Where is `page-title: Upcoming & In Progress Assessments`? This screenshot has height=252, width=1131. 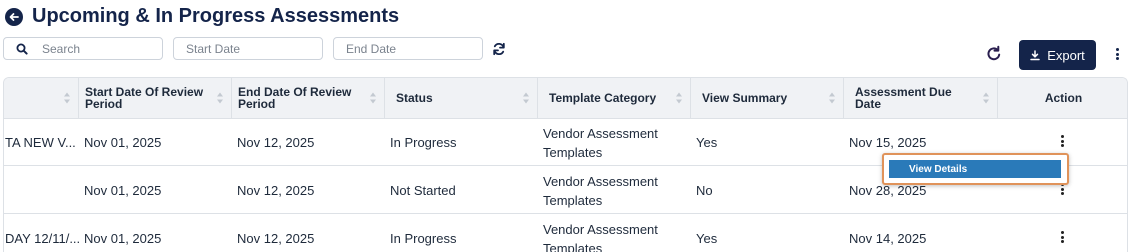
page-title: Upcoming & In Progress Assessments is located at coordinates (216, 16).